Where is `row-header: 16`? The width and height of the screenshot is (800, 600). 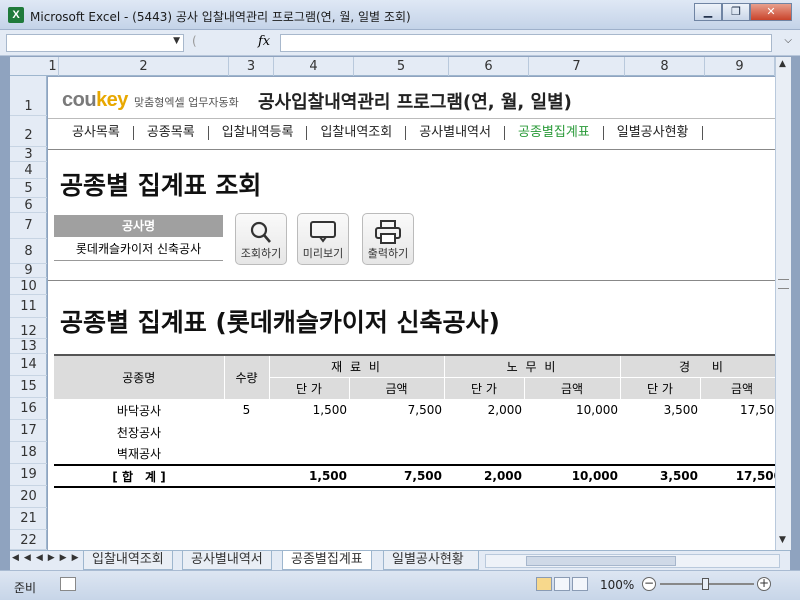 row-header: 16 is located at coordinates (28, 409).